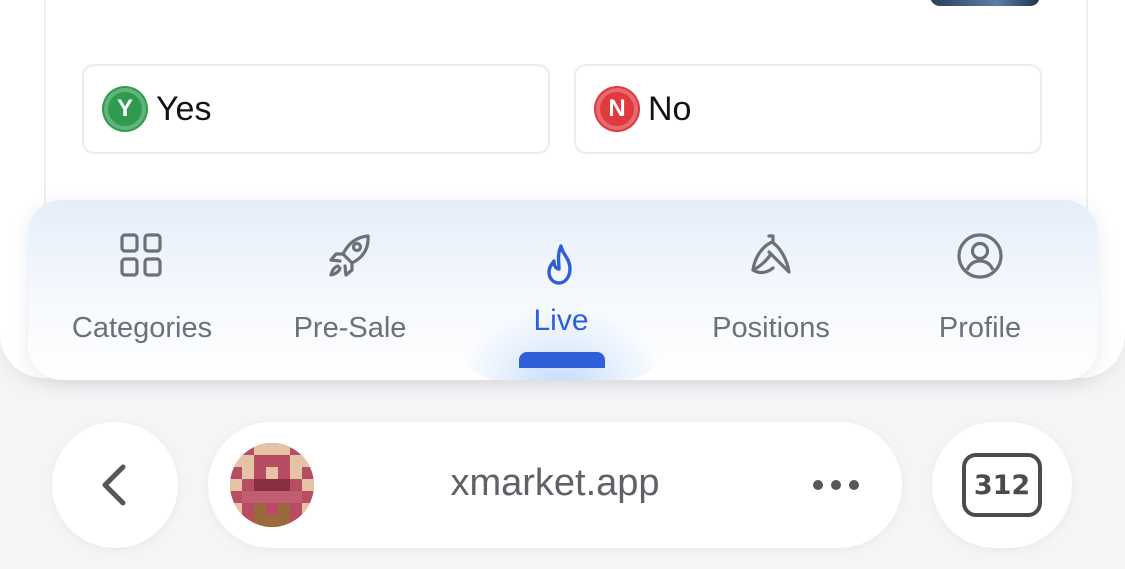 This screenshot has height=569, width=1125. I want to click on active-tab-indicator, so click(562, 360).